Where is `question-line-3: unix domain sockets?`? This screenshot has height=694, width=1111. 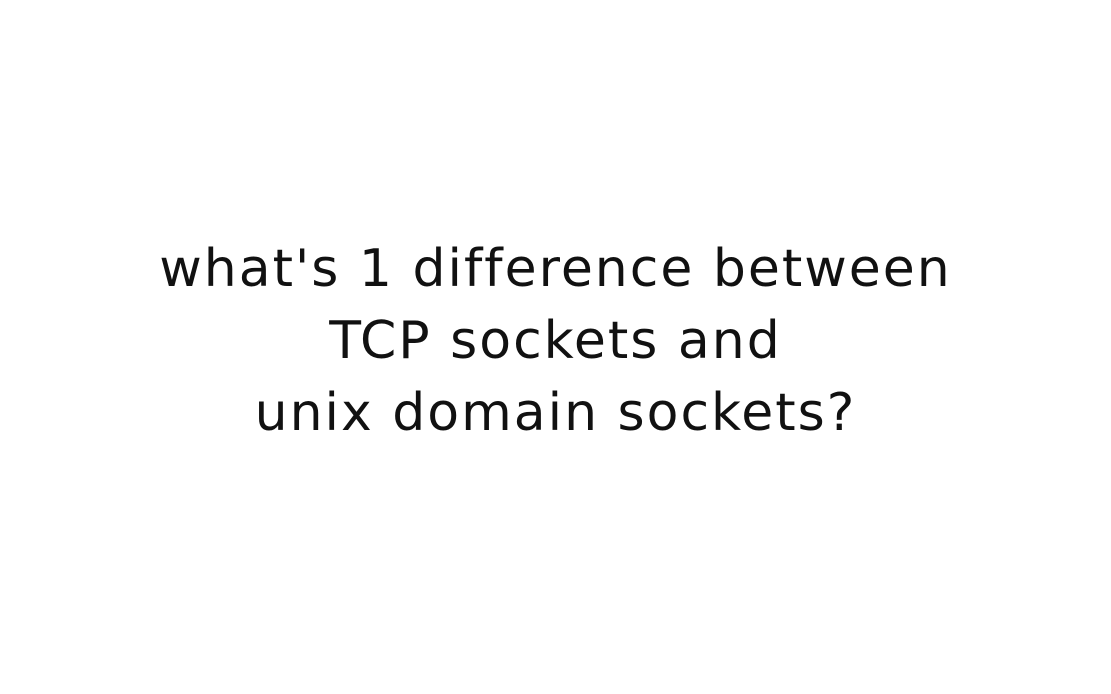 question-line-3: unix domain sockets? is located at coordinates (555, 413).